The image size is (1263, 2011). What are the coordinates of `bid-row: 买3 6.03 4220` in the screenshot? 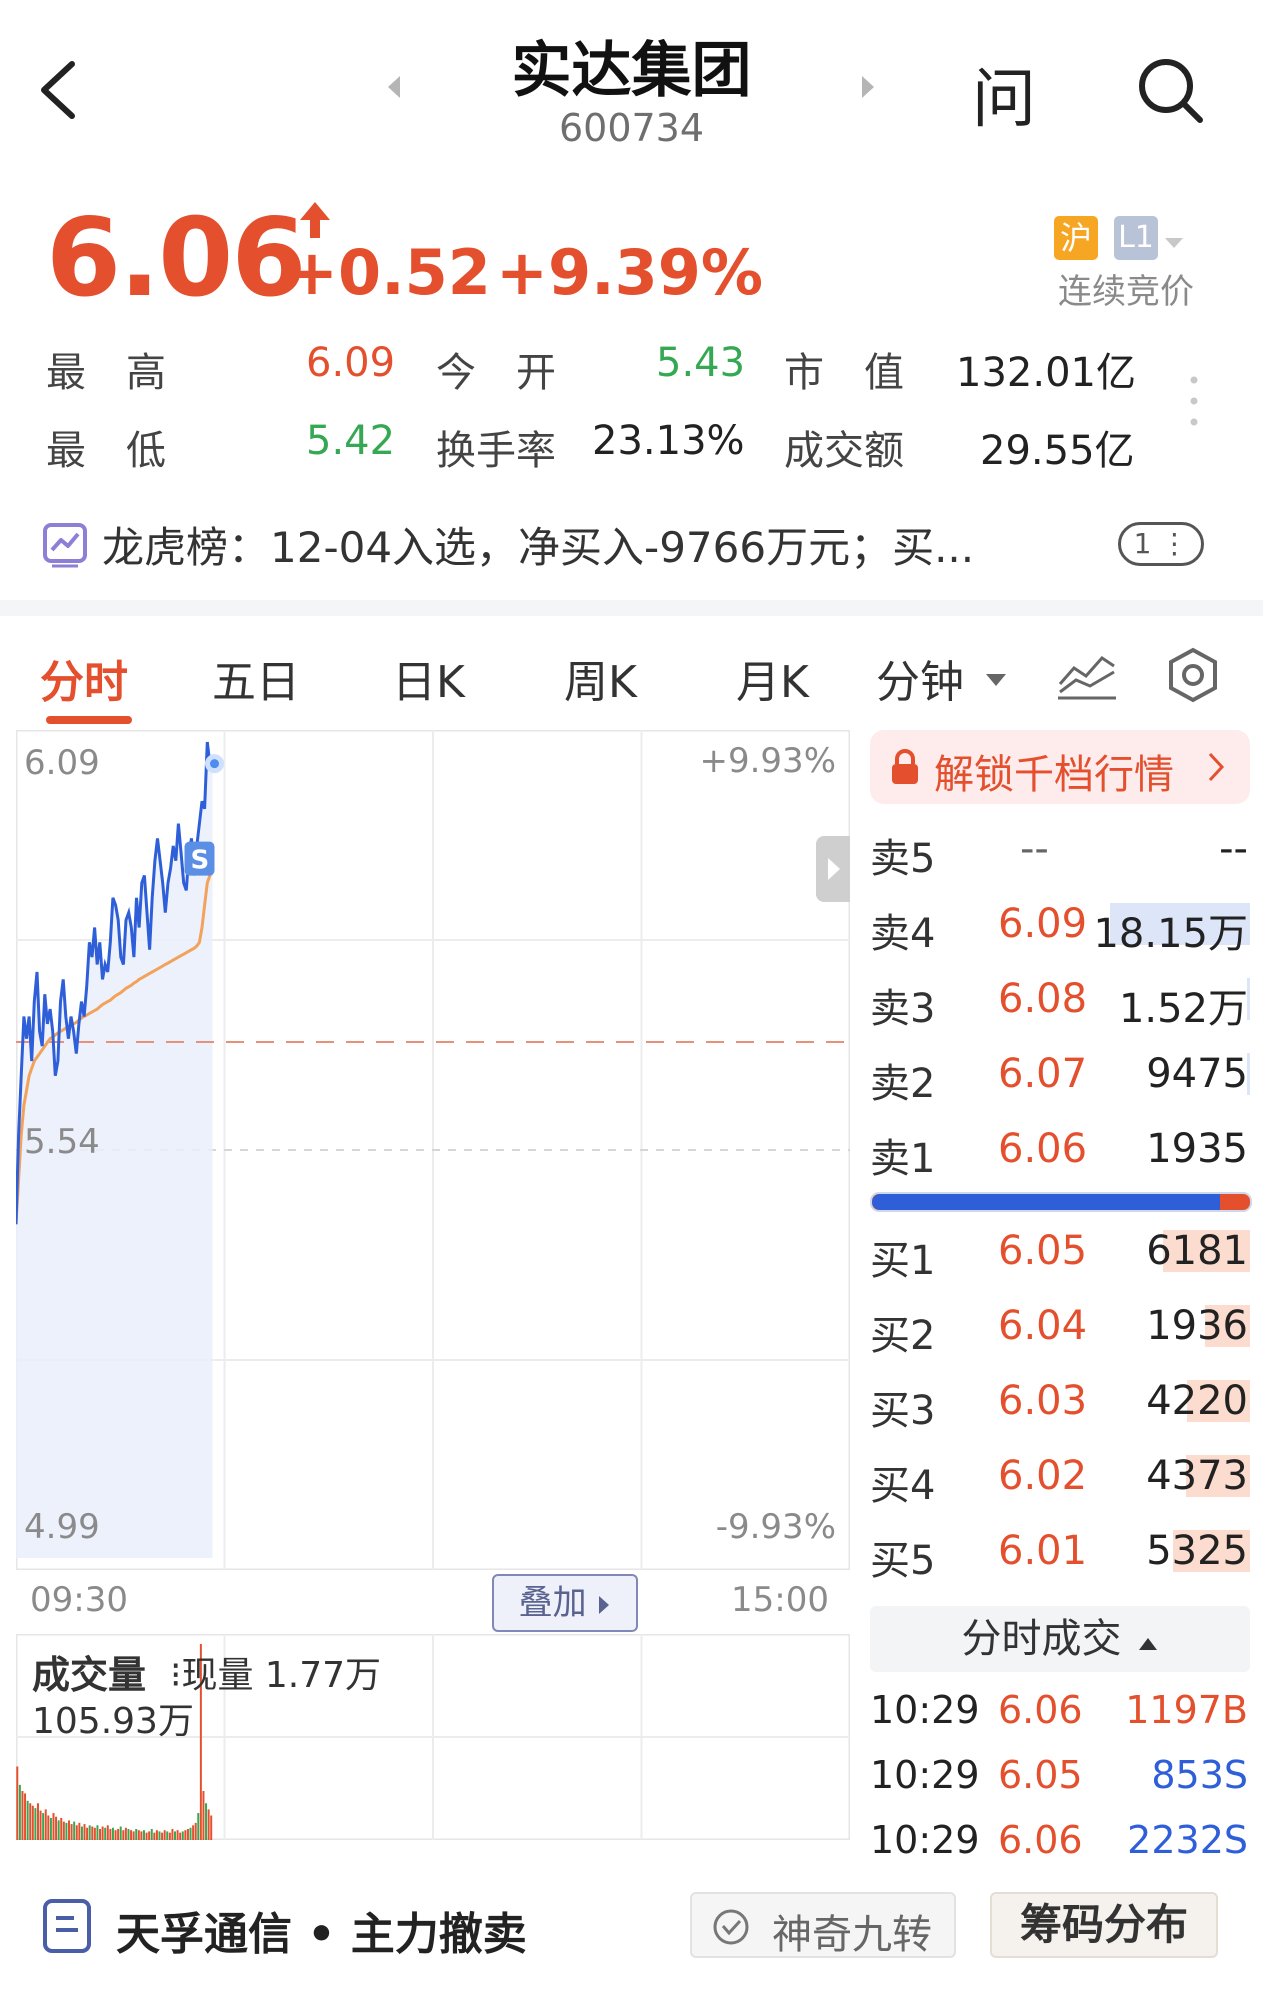 It's located at (1060, 1404).